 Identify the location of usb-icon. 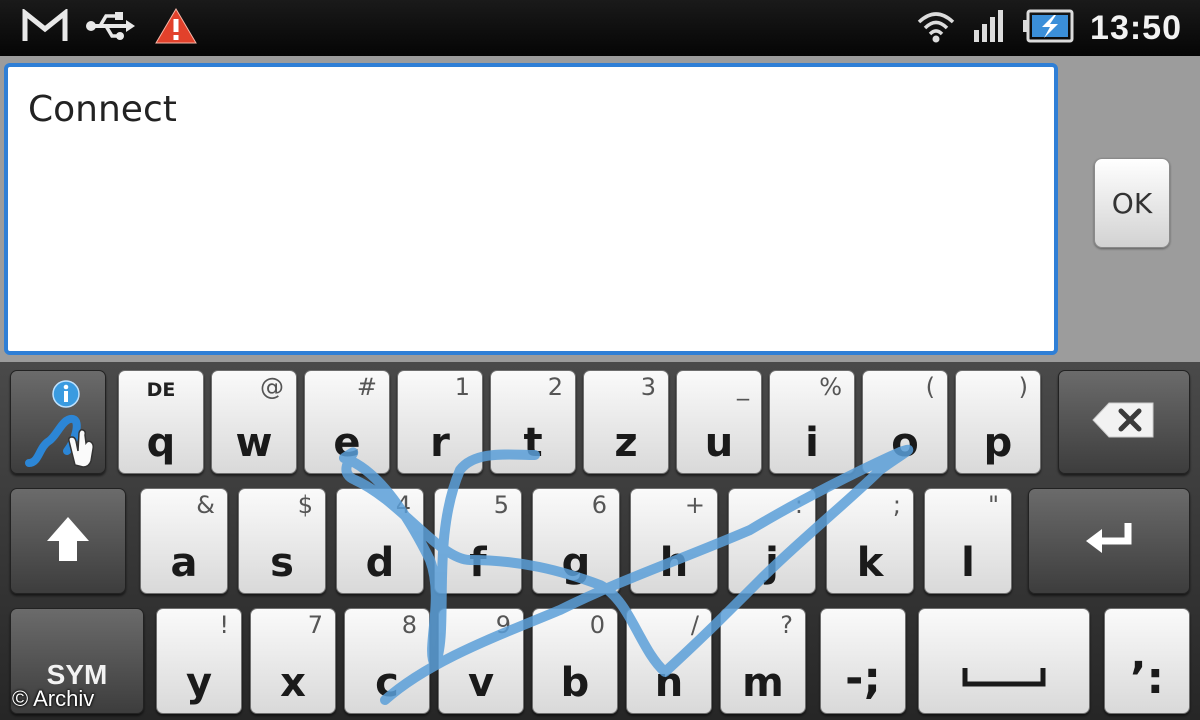
(111, 28).